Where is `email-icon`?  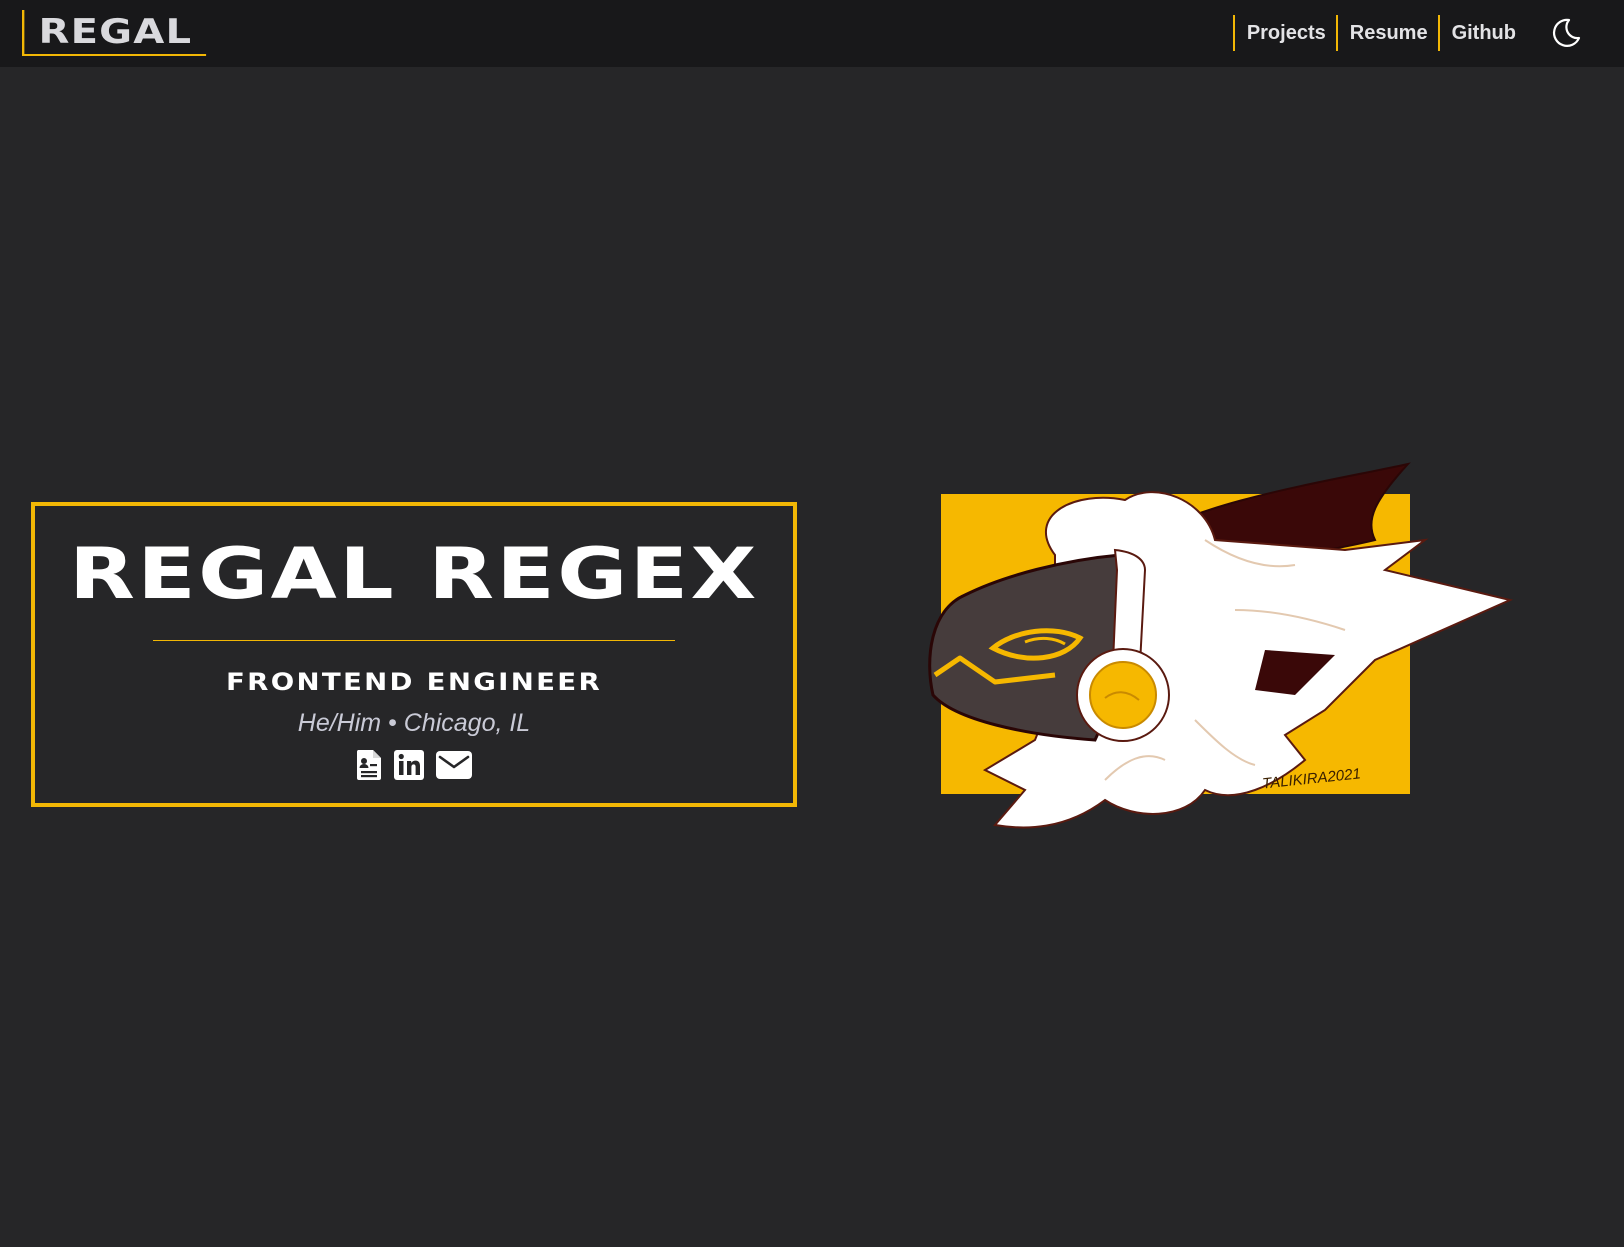 email-icon is located at coordinates (454, 765).